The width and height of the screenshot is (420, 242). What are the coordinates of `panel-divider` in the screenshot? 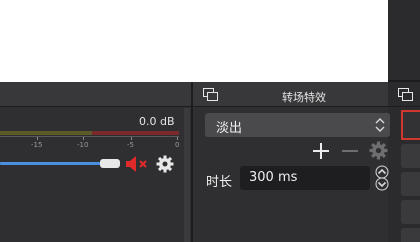 It's located at (404, 81).